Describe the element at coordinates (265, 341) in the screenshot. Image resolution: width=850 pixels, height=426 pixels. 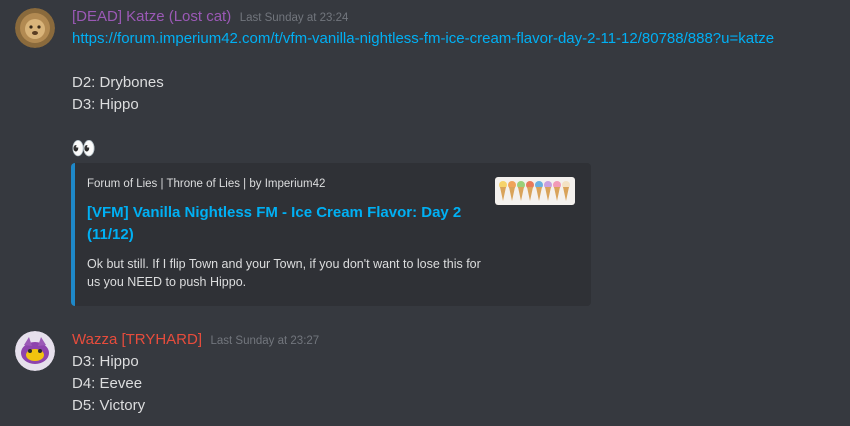
I see `message-timestamp: Last Sunday at 23:27` at that location.